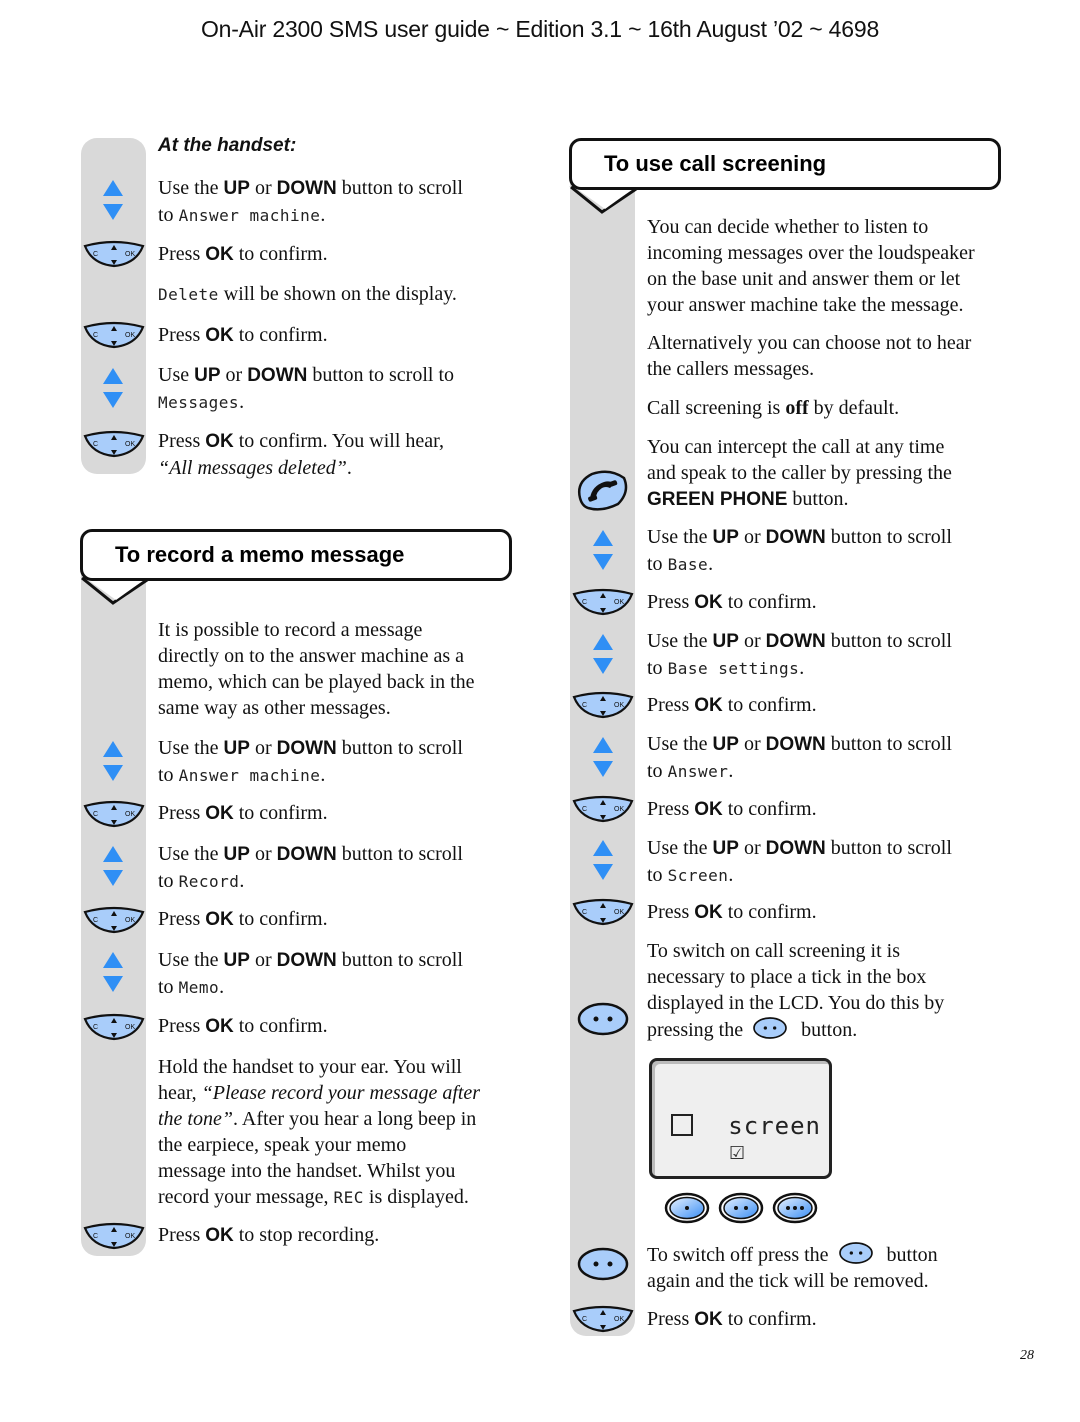 Image resolution: width=1080 pixels, height=1422 pixels. I want to click on lcd-text: Record, so click(209, 881).